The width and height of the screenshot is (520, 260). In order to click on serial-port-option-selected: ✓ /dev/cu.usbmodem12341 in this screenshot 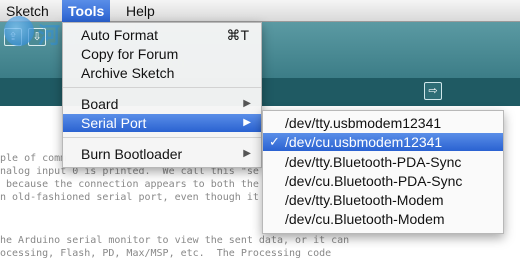, I will do `click(383, 142)`.